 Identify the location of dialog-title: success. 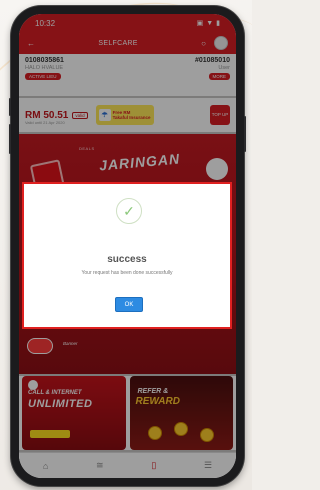
(127, 259).